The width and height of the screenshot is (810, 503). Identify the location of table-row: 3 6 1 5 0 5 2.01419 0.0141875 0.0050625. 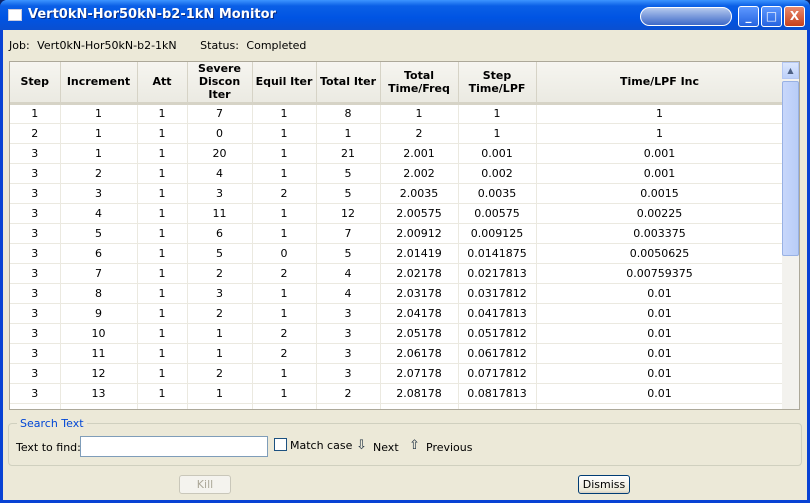
(397, 253).